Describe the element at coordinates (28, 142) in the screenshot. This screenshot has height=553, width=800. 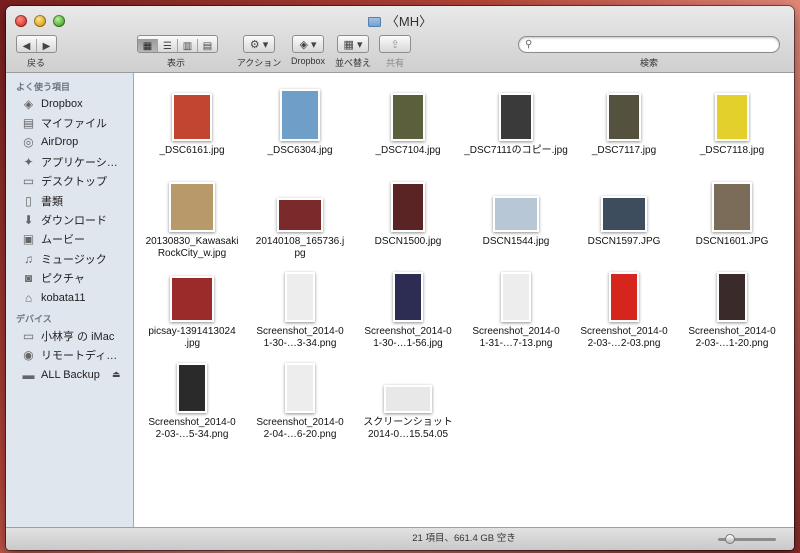
I see `airdrop-icon: ◎` at that location.